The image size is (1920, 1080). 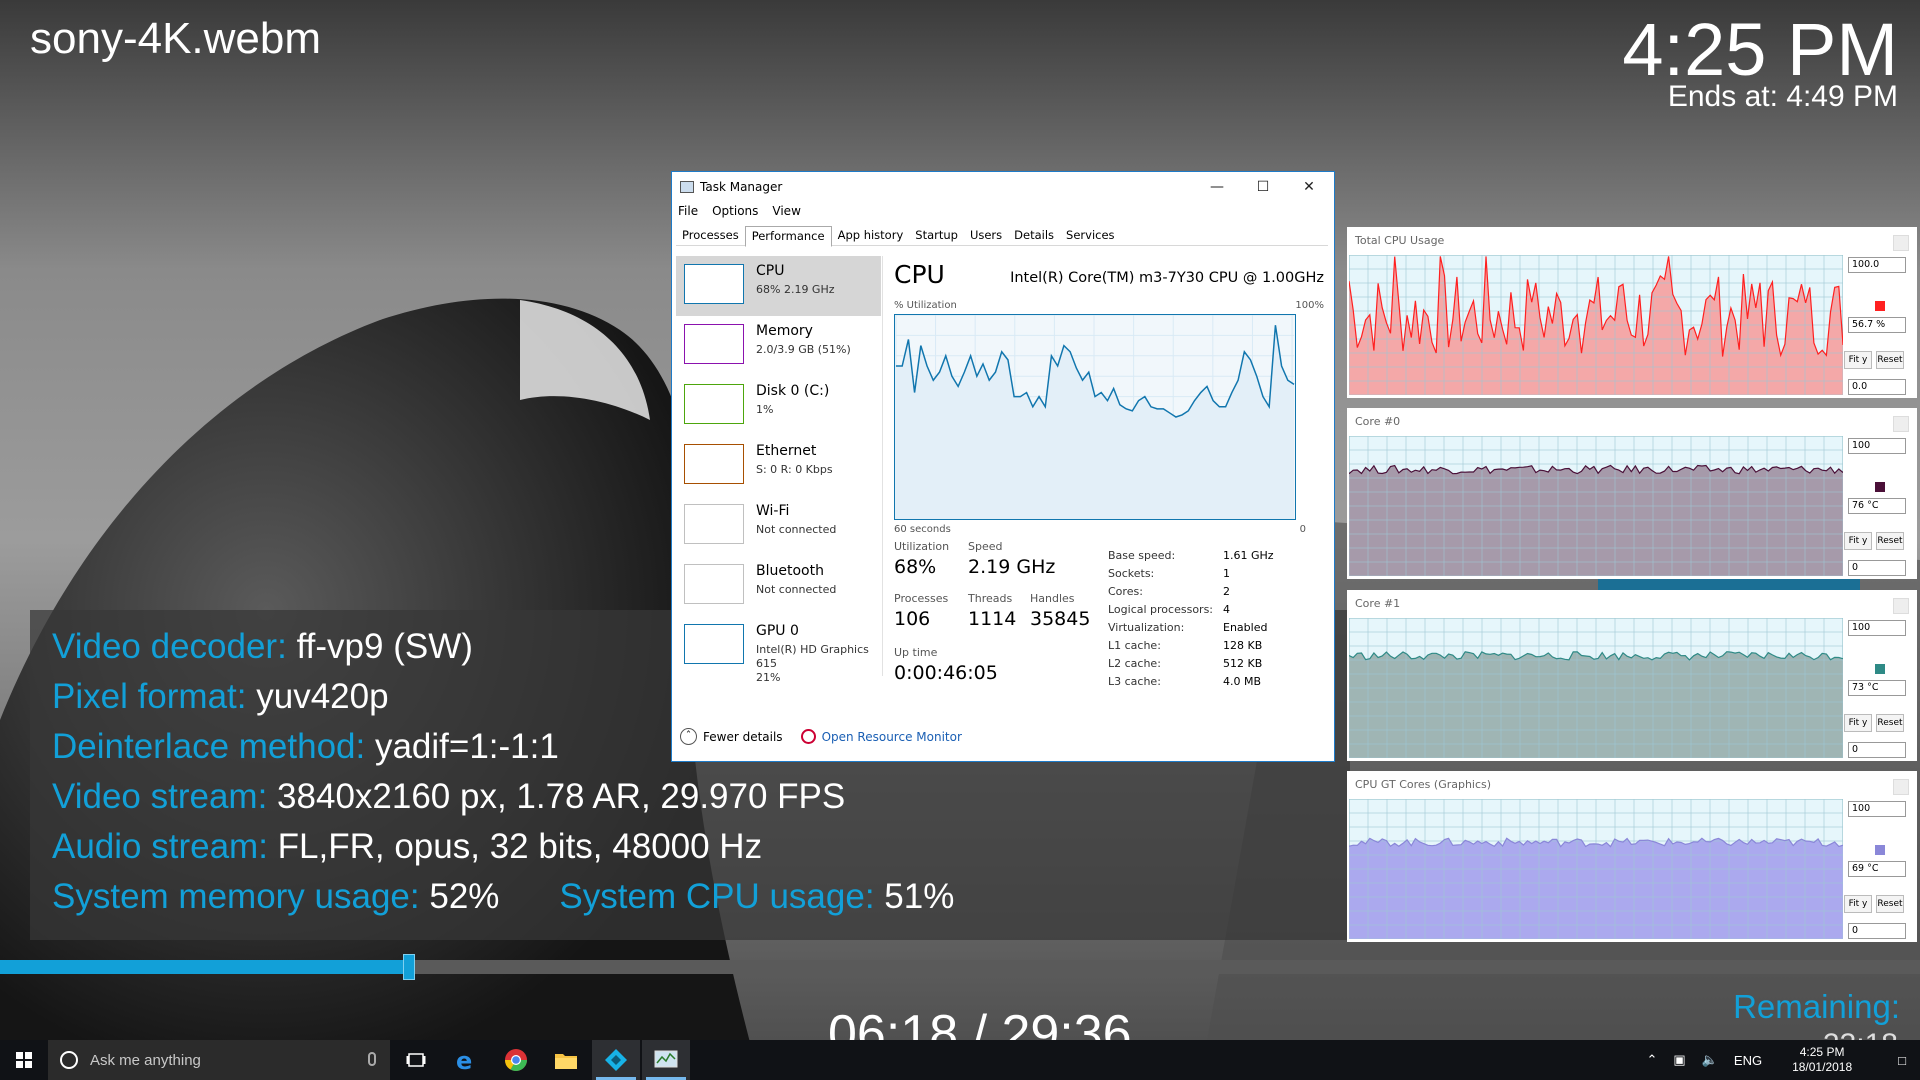 What do you see at coordinates (1131, 573) in the screenshot?
I see `spec-key: Sockets:` at bounding box center [1131, 573].